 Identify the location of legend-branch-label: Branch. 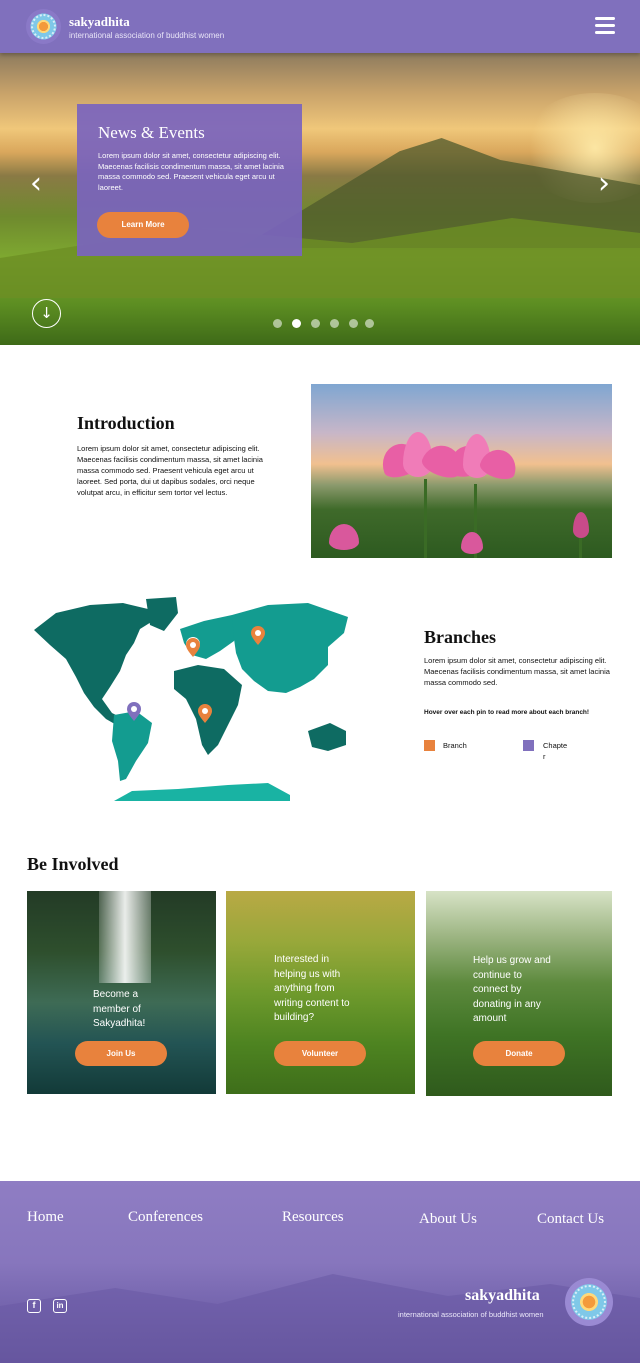
(455, 745).